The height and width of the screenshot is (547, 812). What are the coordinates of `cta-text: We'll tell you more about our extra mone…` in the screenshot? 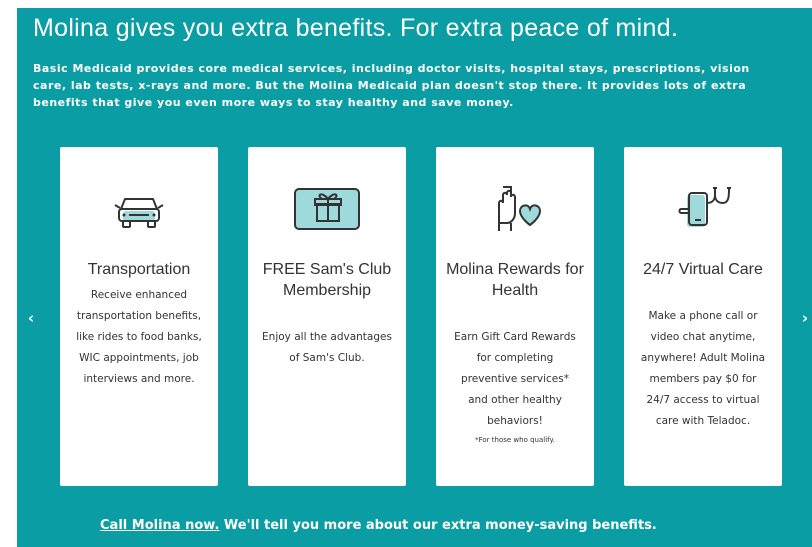 It's located at (438, 525).